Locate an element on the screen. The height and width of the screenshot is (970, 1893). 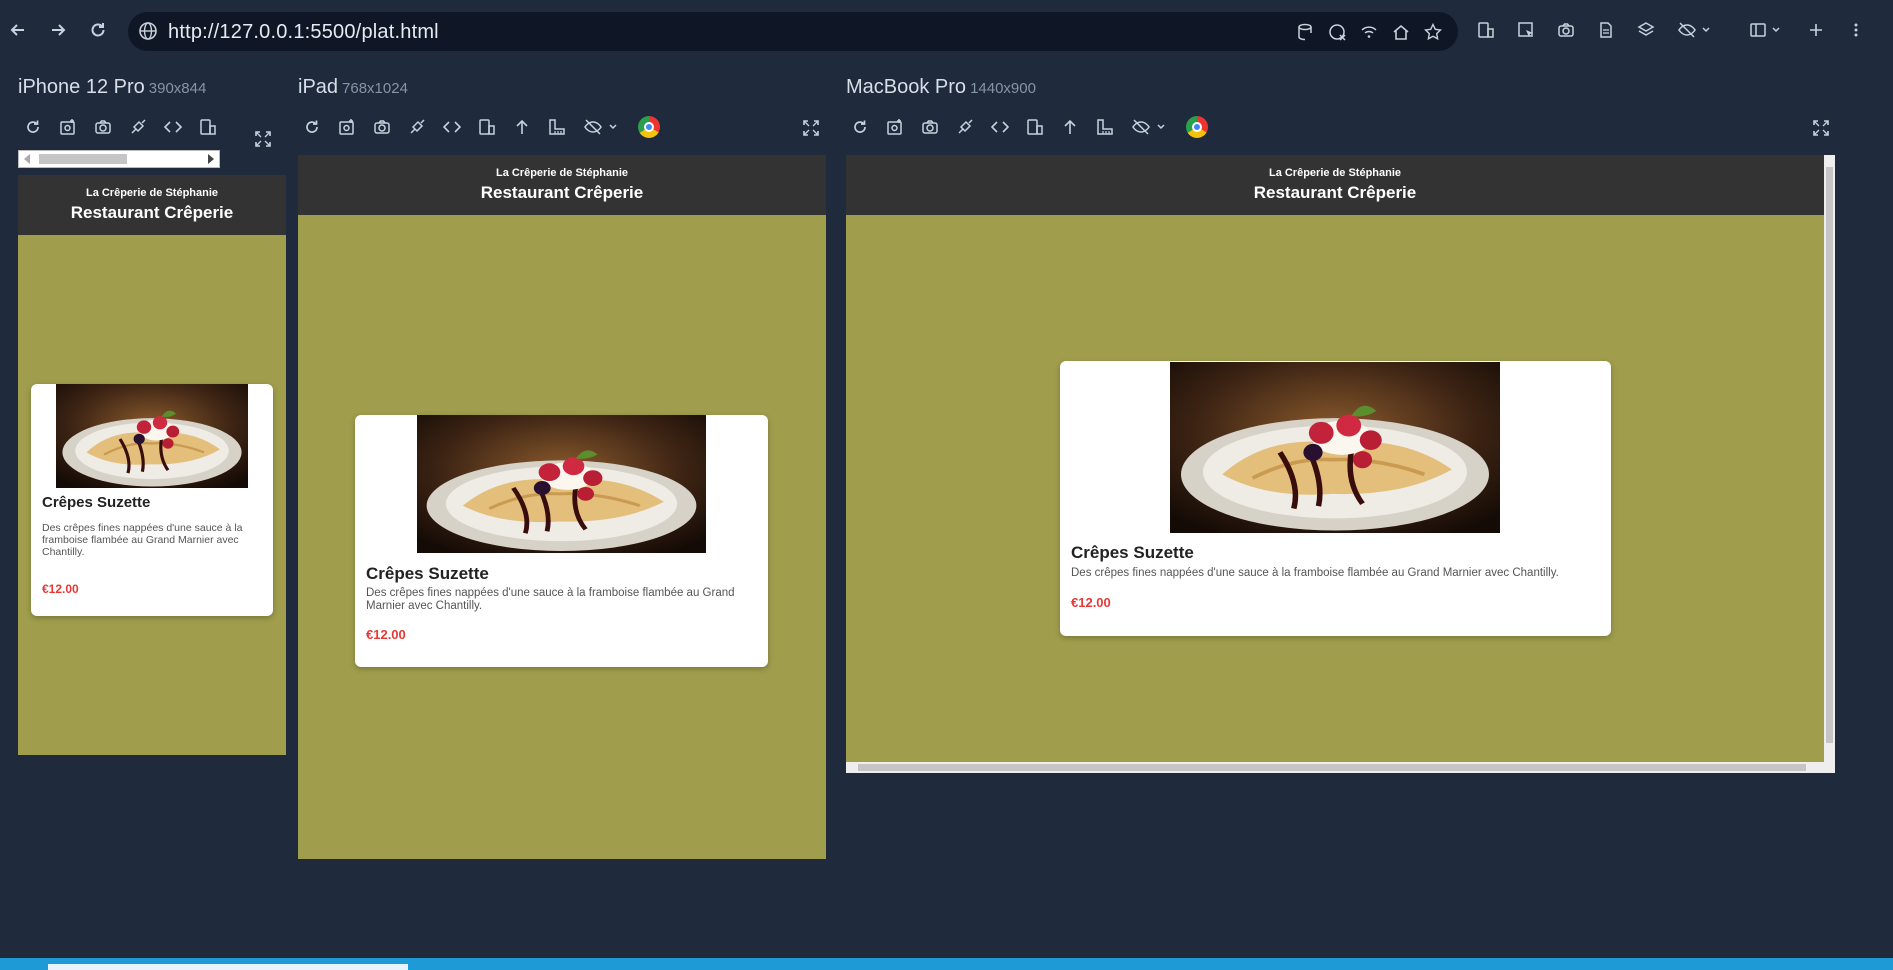
device-label-macbook: MacBook Pro 1440x900 is located at coordinates (941, 87).